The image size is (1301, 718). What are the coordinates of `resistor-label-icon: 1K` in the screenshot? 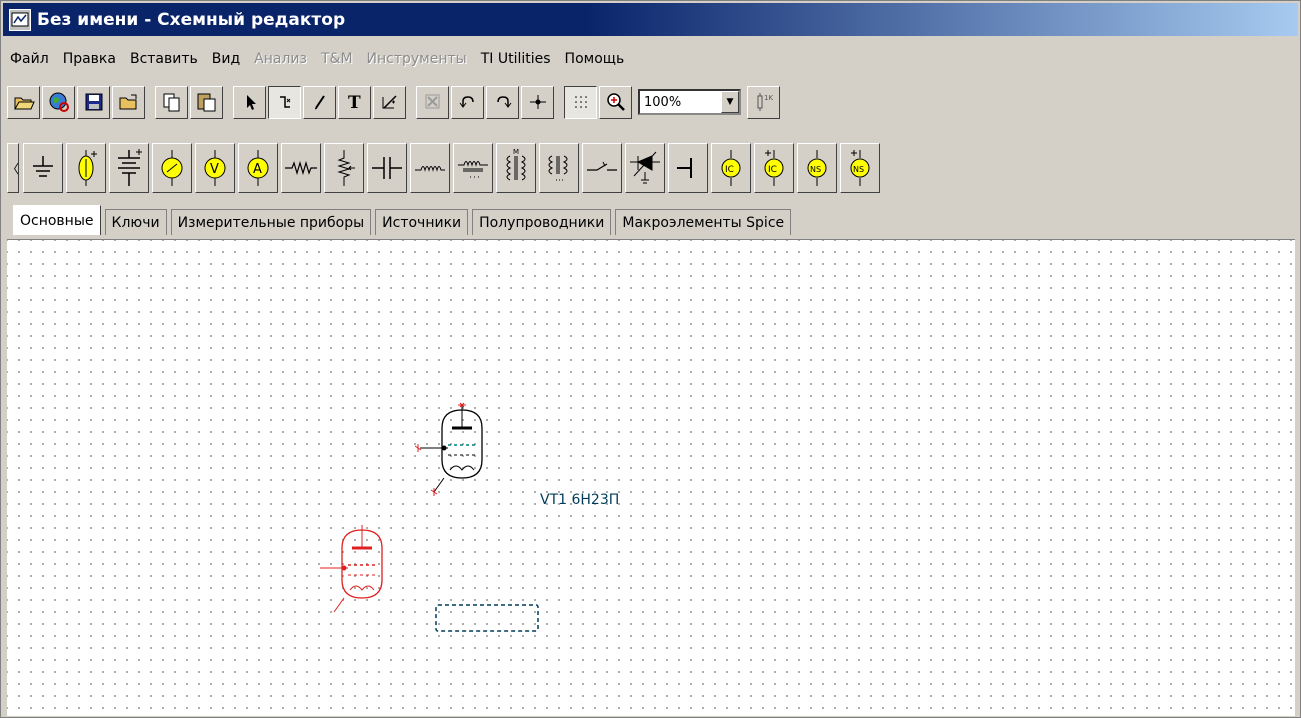 It's located at (765, 102).